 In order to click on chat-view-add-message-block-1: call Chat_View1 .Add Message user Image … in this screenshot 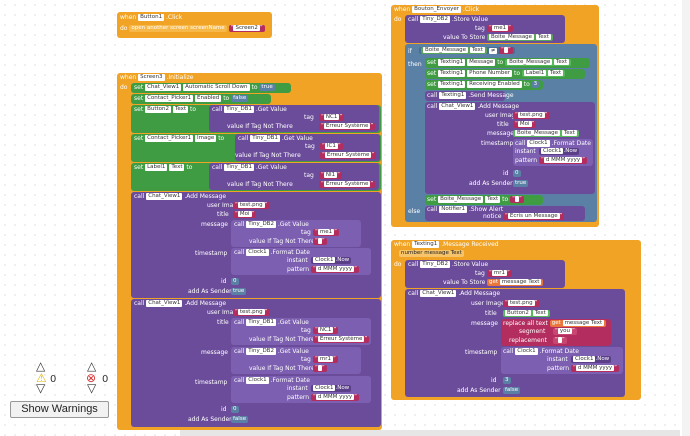, I will do `click(256, 245)`.